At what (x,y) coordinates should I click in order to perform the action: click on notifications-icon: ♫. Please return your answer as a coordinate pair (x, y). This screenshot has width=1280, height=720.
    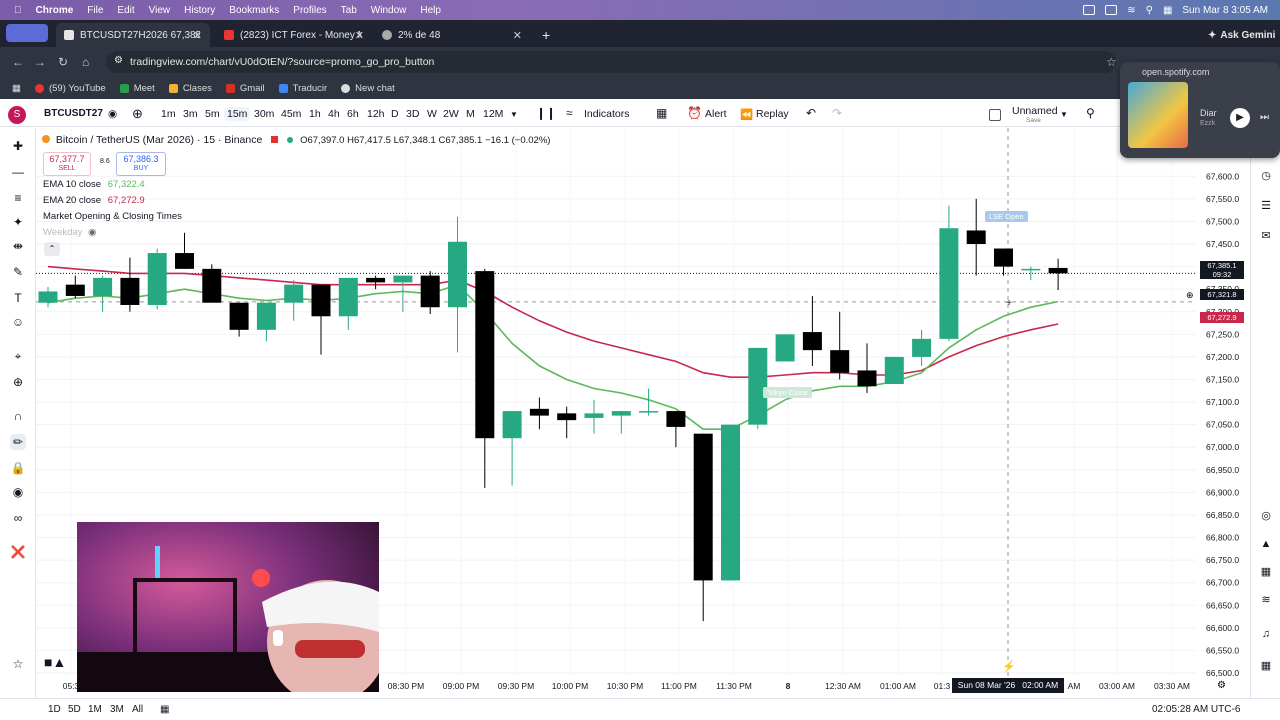
    Looking at the image, I should click on (1266, 634).